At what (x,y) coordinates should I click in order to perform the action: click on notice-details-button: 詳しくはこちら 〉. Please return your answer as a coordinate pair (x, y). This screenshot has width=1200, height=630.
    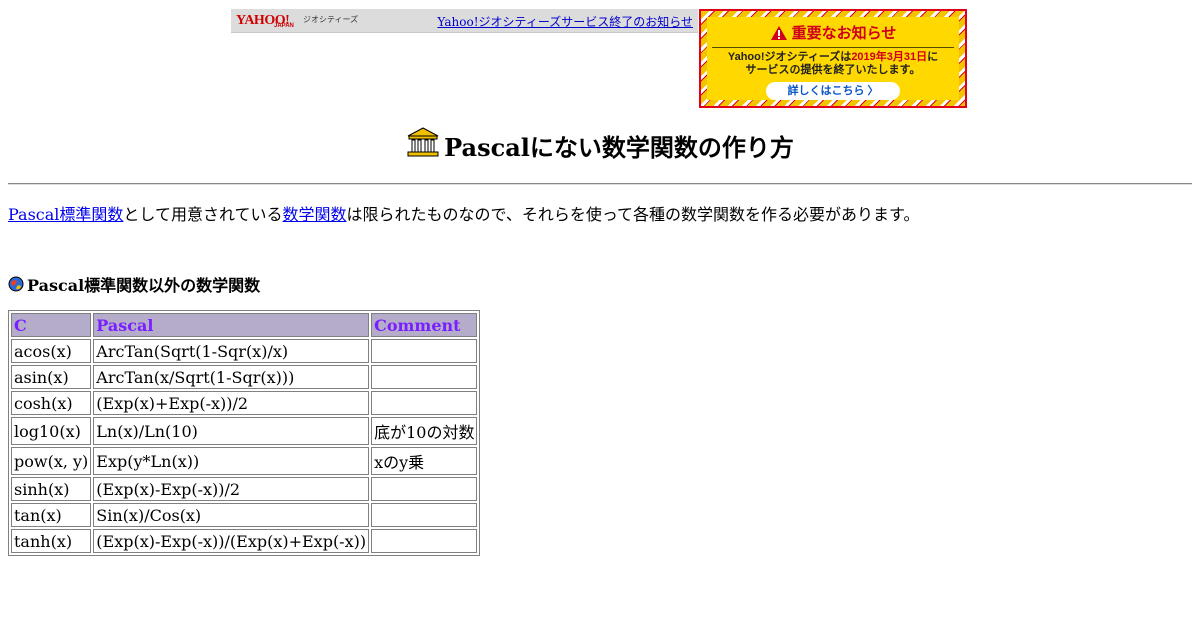
    Looking at the image, I should click on (833, 91).